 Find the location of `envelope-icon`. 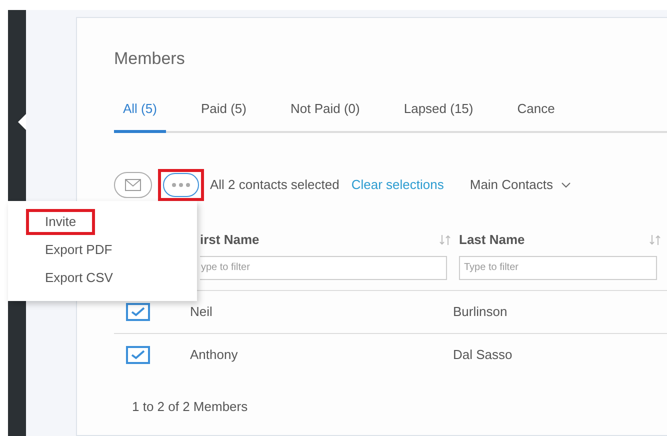

envelope-icon is located at coordinates (133, 185).